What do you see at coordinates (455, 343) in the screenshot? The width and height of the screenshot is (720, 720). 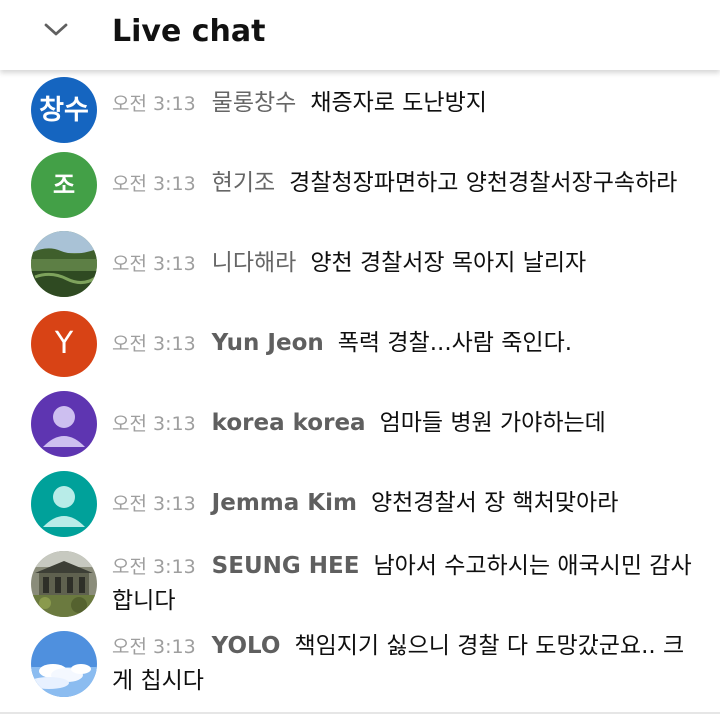 I see `message-text: 폭력 경찰...사람 죽인다.` at bounding box center [455, 343].